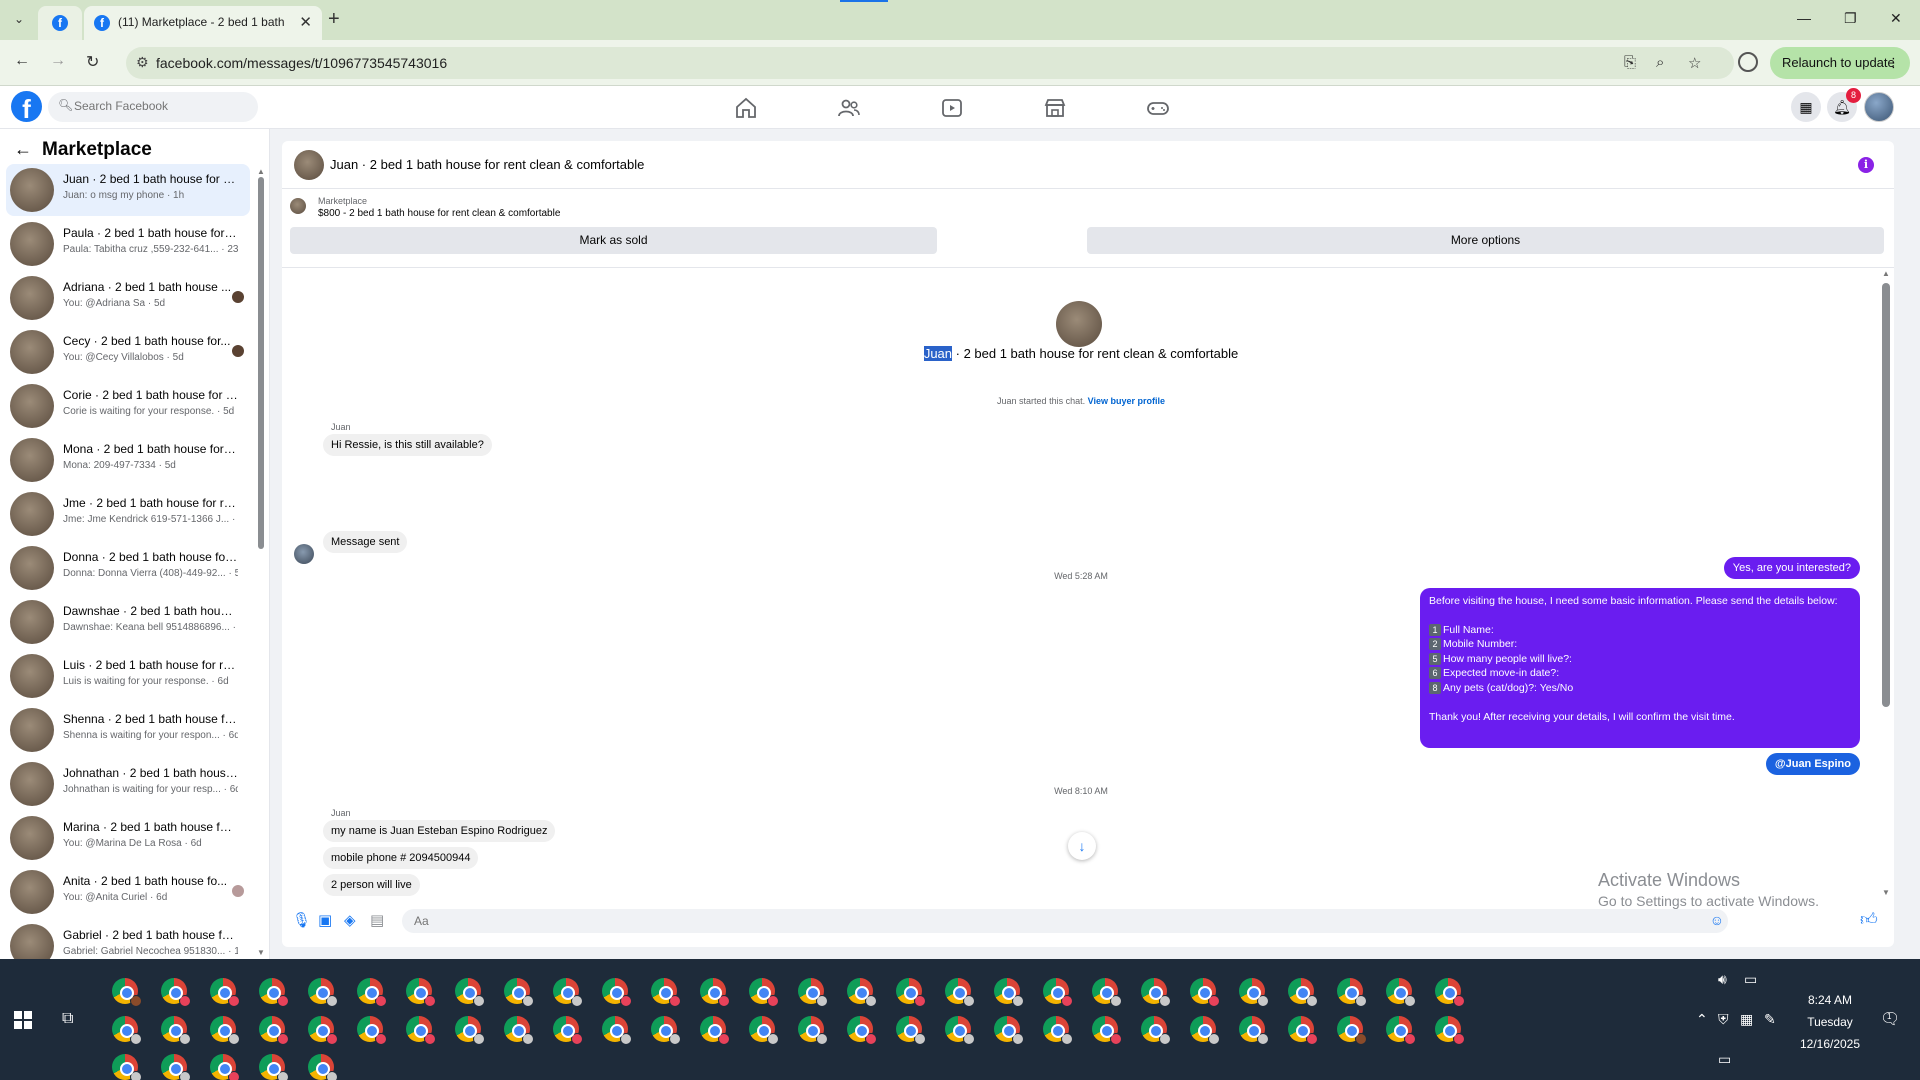  Describe the element at coordinates (1812, 764) in the screenshot. I see `outgoing-mention: @Juan Espino` at that location.